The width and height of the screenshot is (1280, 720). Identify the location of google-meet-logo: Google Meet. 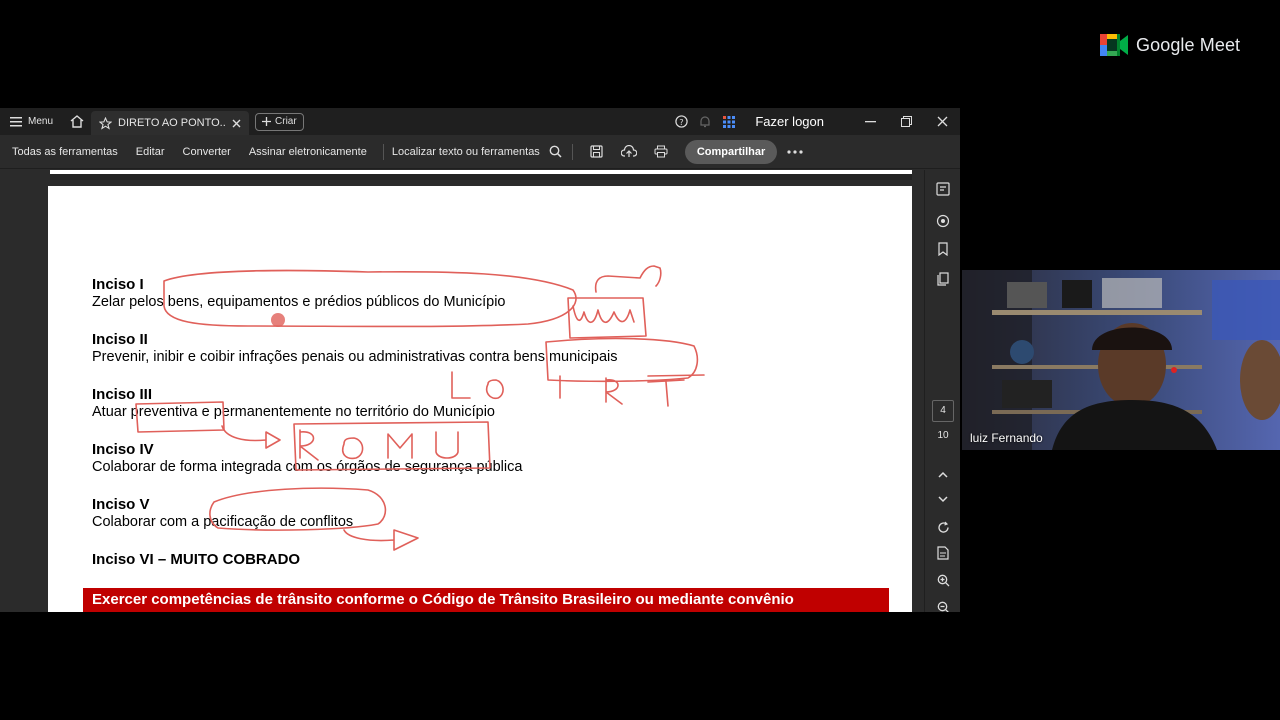
(1170, 45).